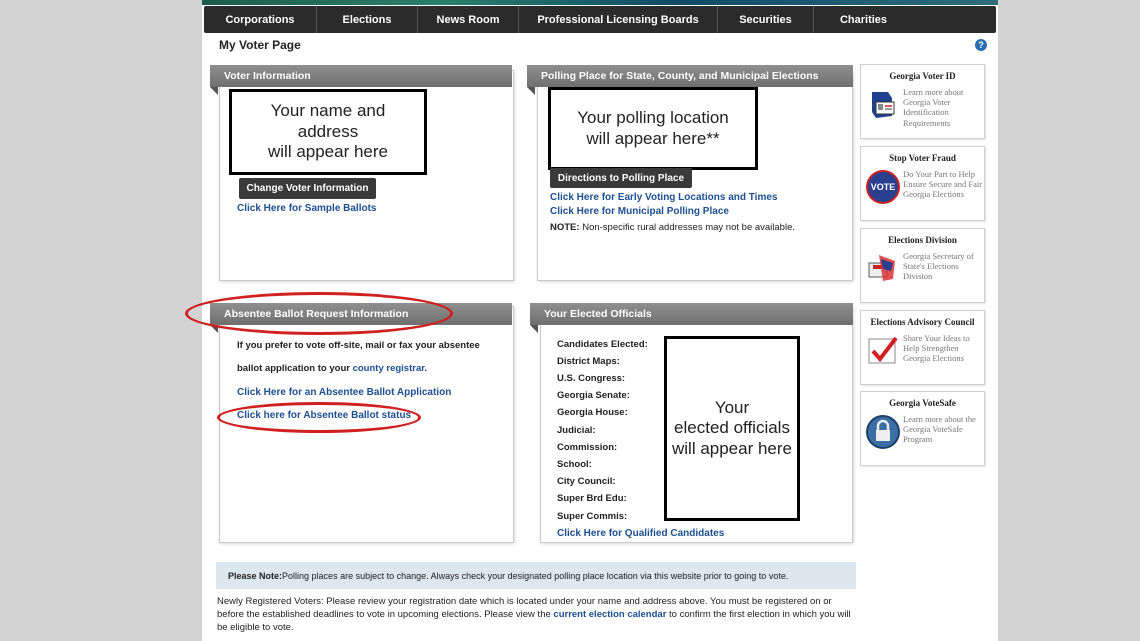 This screenshot has width=1140, height=641. What do you see at coordinates (883, 105) in the screenshot?
I see `voter-id-icon` at bounding box center [883, 105].